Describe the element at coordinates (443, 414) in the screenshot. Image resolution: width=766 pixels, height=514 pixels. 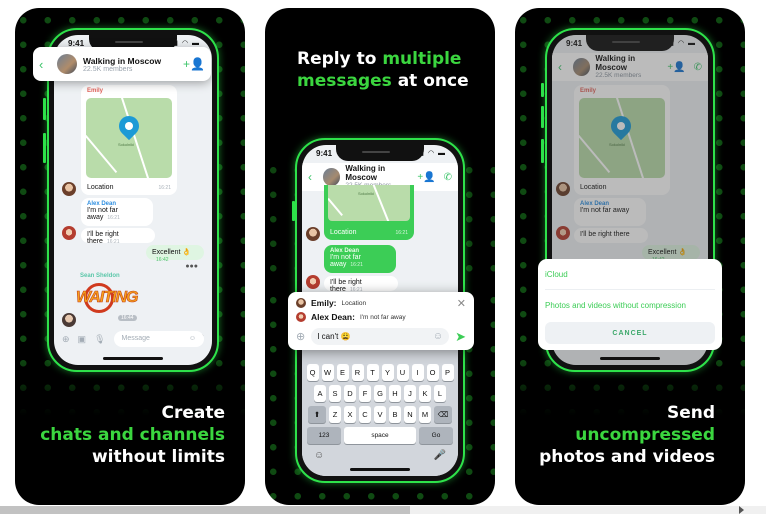
I see `backspace-key: ⌫` at that location.